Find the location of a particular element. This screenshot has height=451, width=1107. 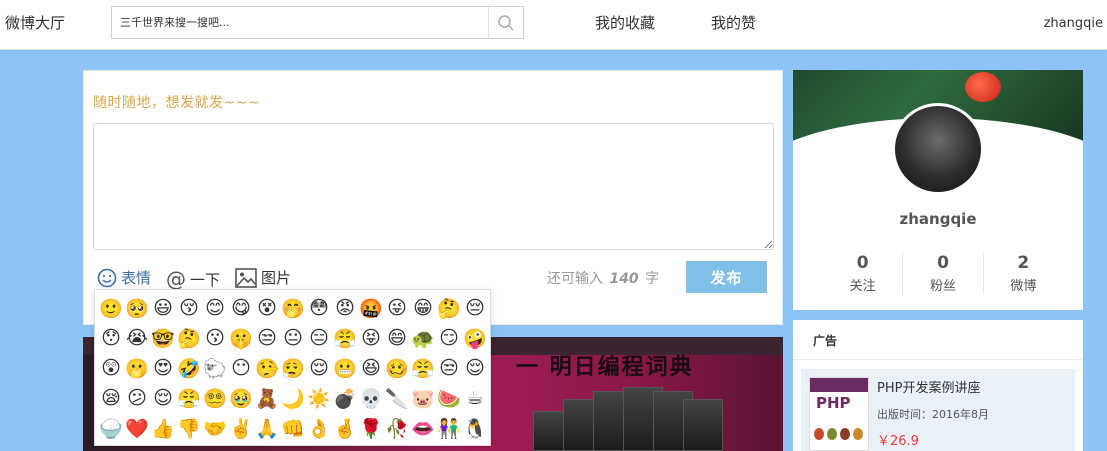

emoji-option: 🐷 is located at coordinates (423, 398).